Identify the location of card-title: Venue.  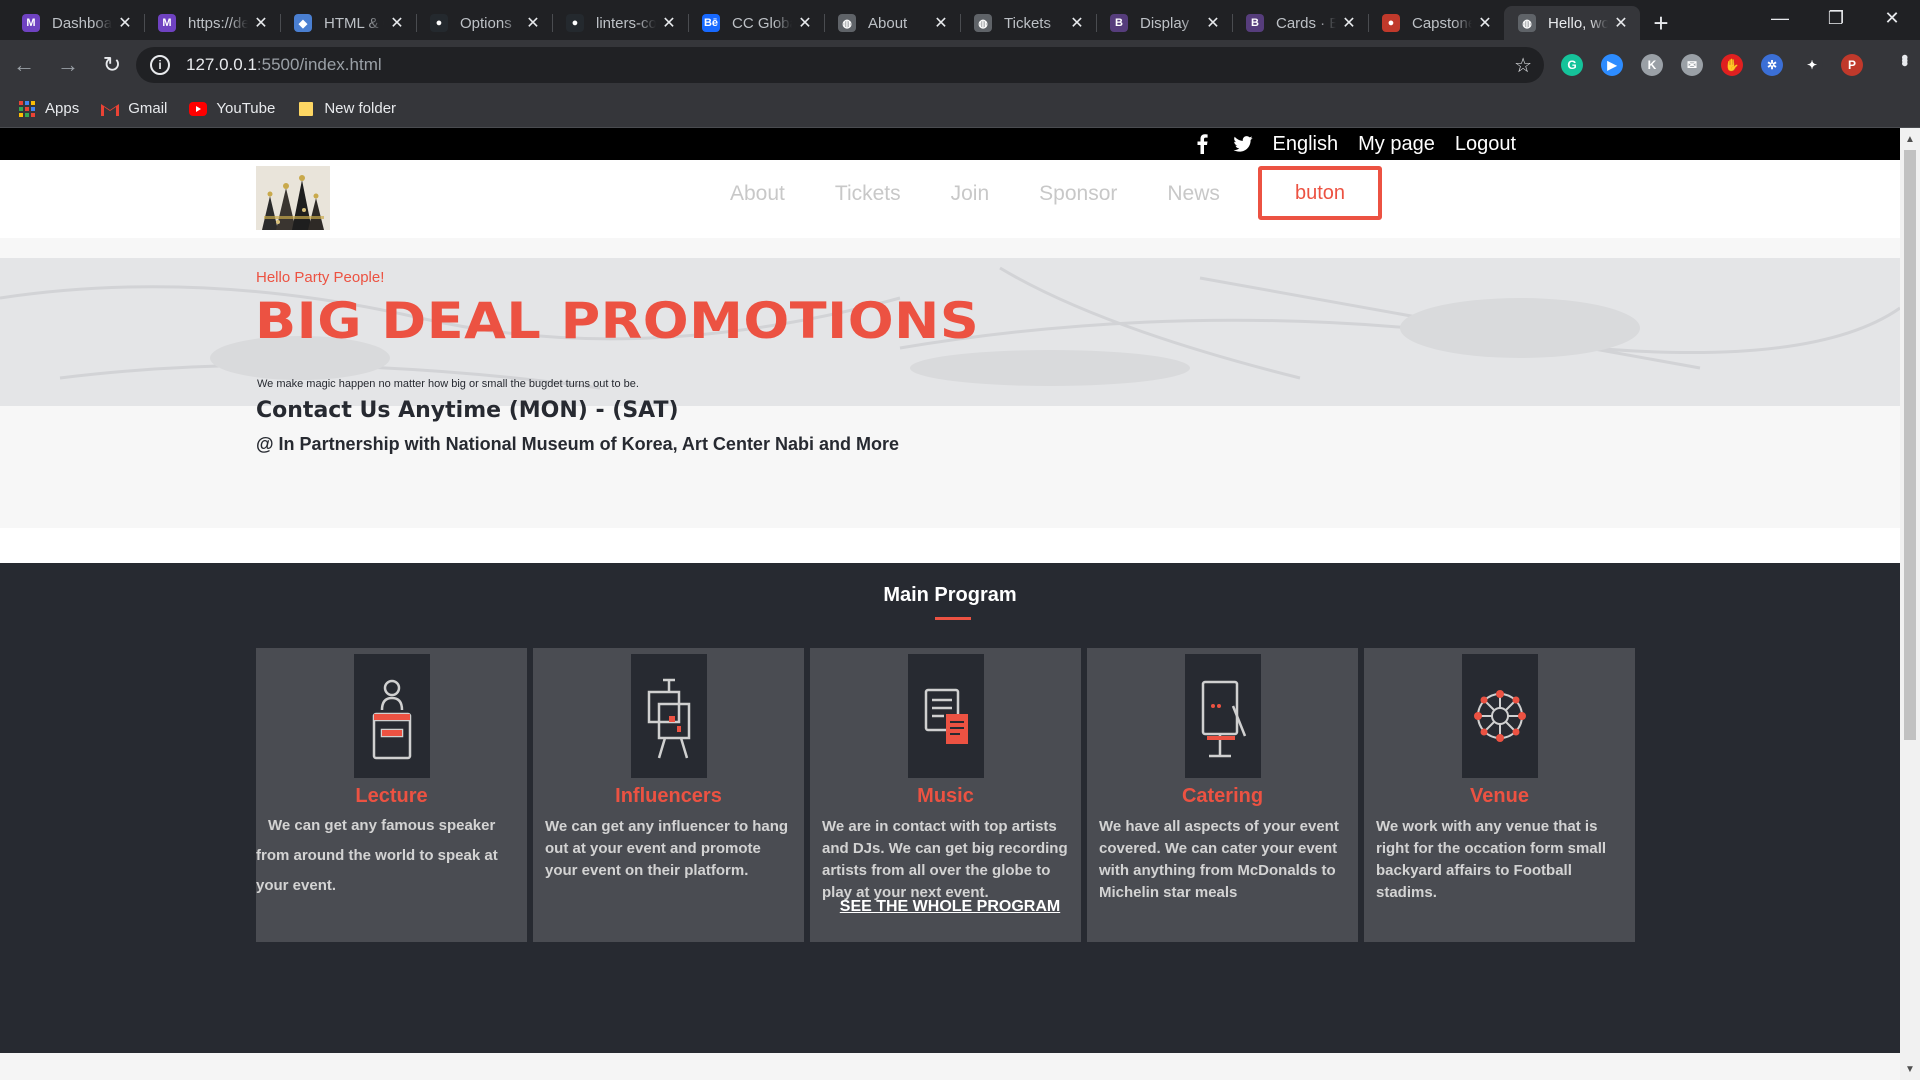
(1499, 796).